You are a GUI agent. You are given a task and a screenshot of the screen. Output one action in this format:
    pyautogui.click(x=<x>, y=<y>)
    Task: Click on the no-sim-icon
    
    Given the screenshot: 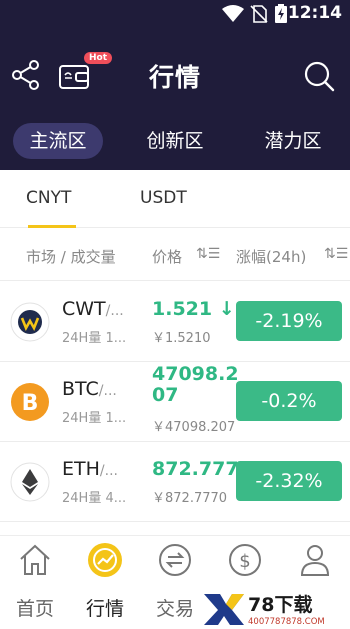 What is the action you would take?
    pyautogui.click(x=259, y=14)
    